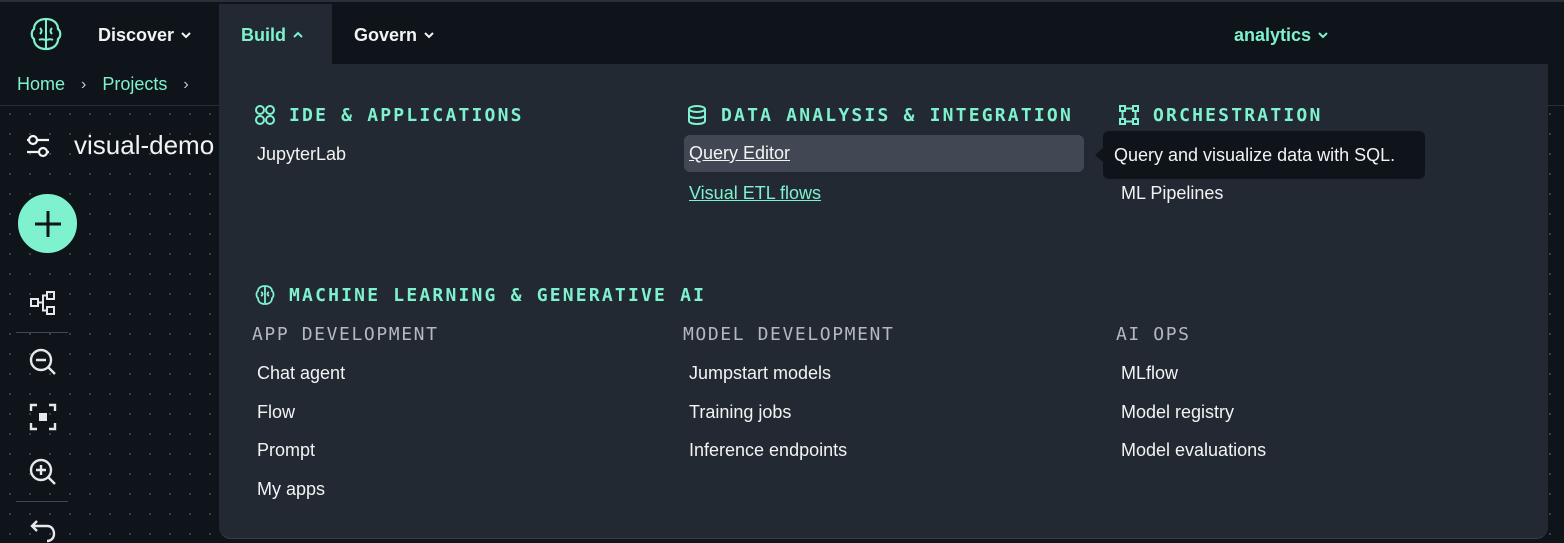 The image size is (1564, 543). I want to click on menu-item-mlflow: MLflow, so click(1149, 373).